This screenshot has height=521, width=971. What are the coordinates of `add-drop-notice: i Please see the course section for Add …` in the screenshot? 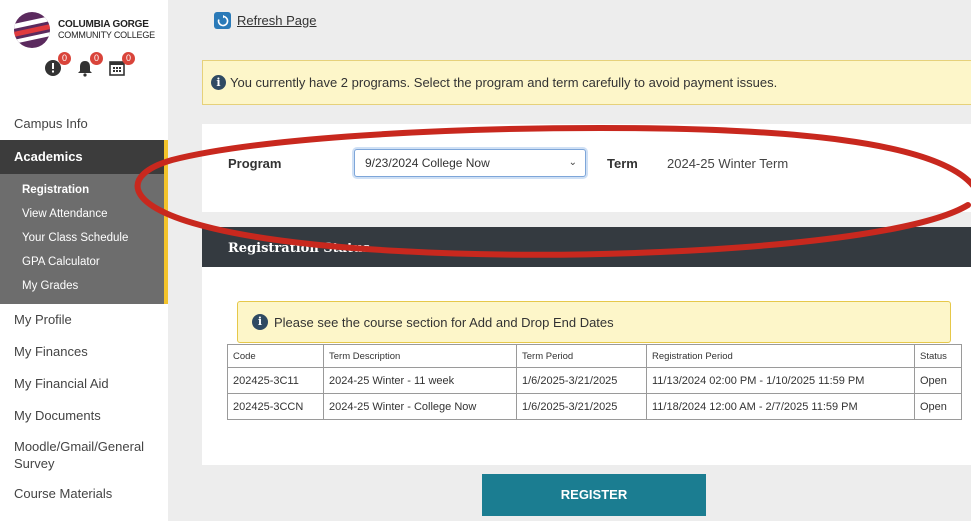 It's located at (594, 322).